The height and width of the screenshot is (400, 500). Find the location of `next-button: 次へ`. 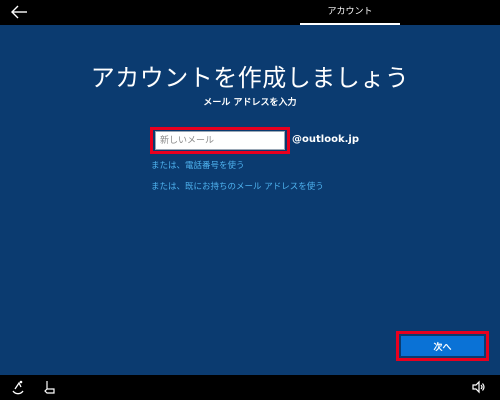

next-button: 次へ is located at coordinates (442, 346).